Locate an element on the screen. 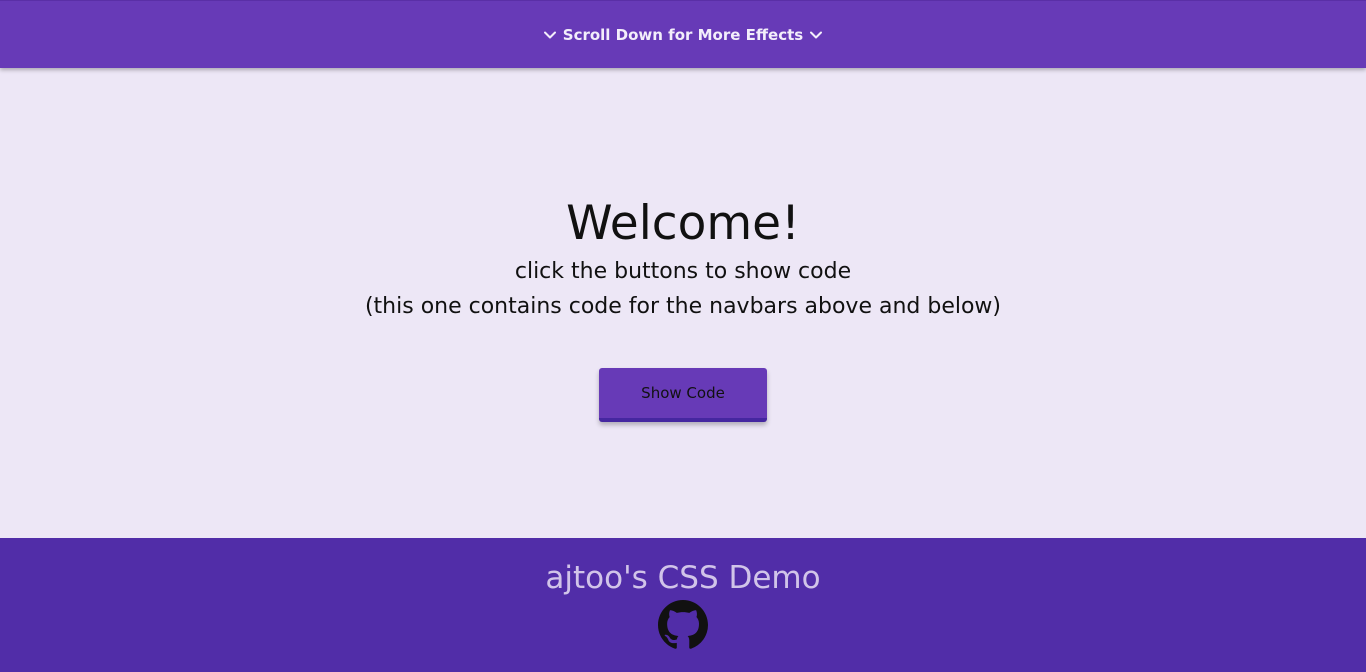 Image resolution: width=1366 pixels, height=672 pixels. scroll-down-link: Scroll Down for More Effects is located at coordinates (683, 35).